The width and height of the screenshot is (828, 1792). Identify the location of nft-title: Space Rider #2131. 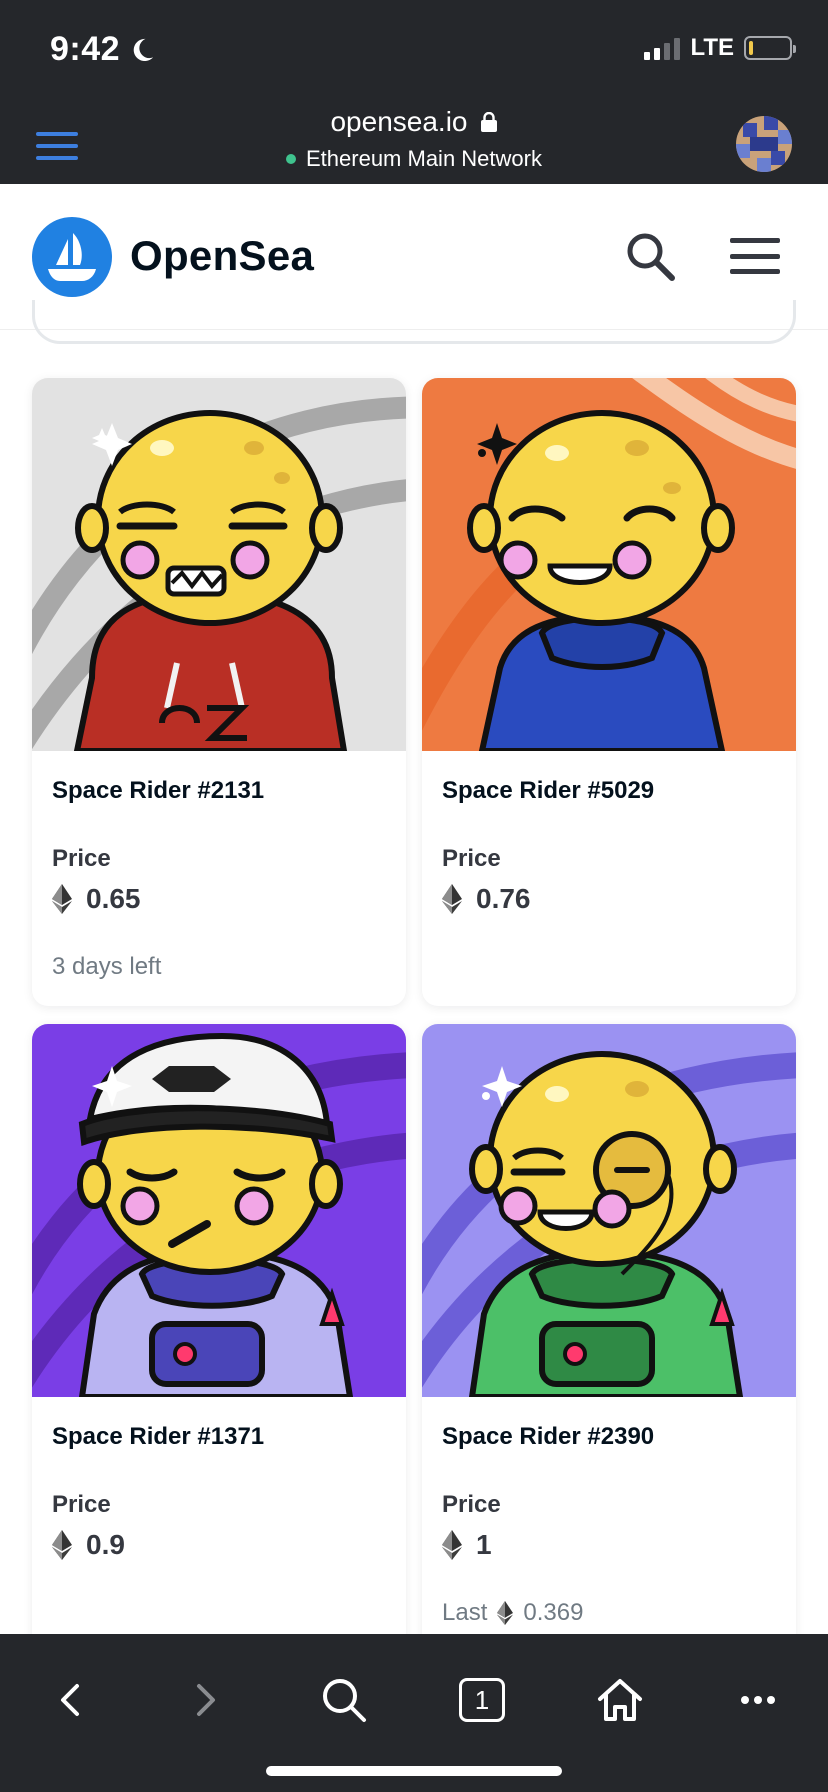
(158, 790).